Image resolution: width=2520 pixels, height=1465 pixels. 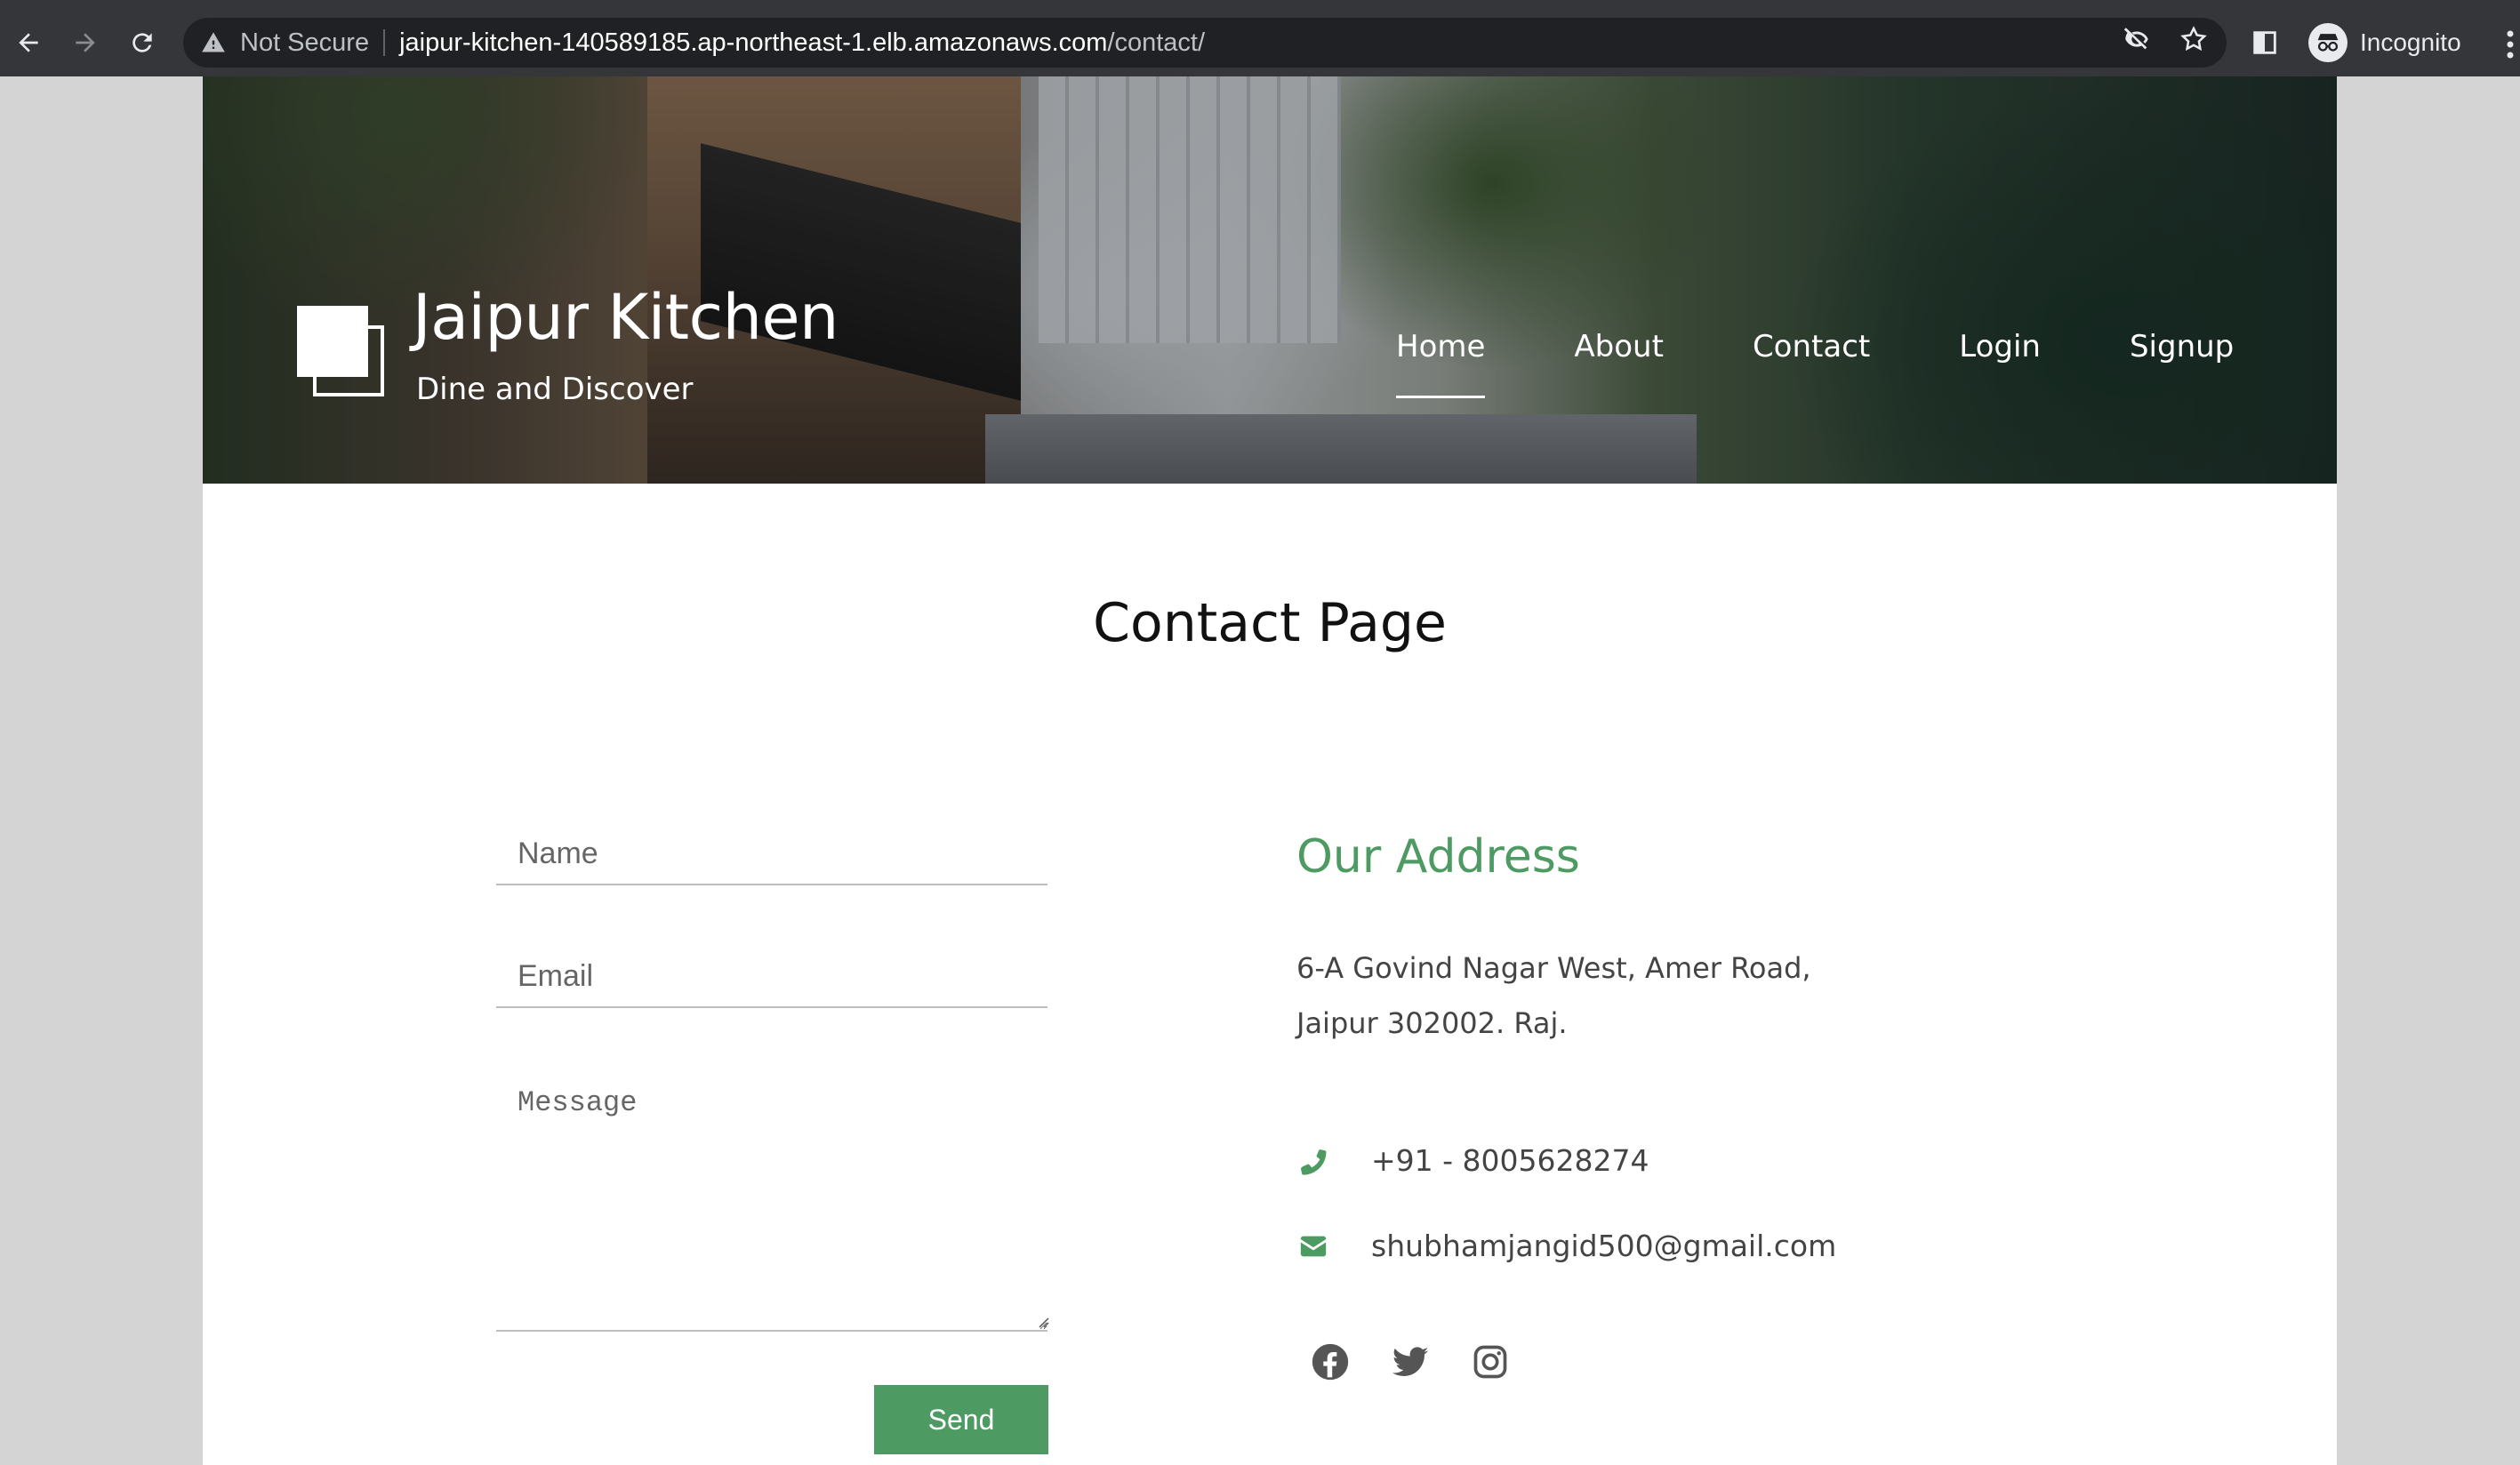 I want to click on resize-grip-icon, so click(x=1042, y=1321).